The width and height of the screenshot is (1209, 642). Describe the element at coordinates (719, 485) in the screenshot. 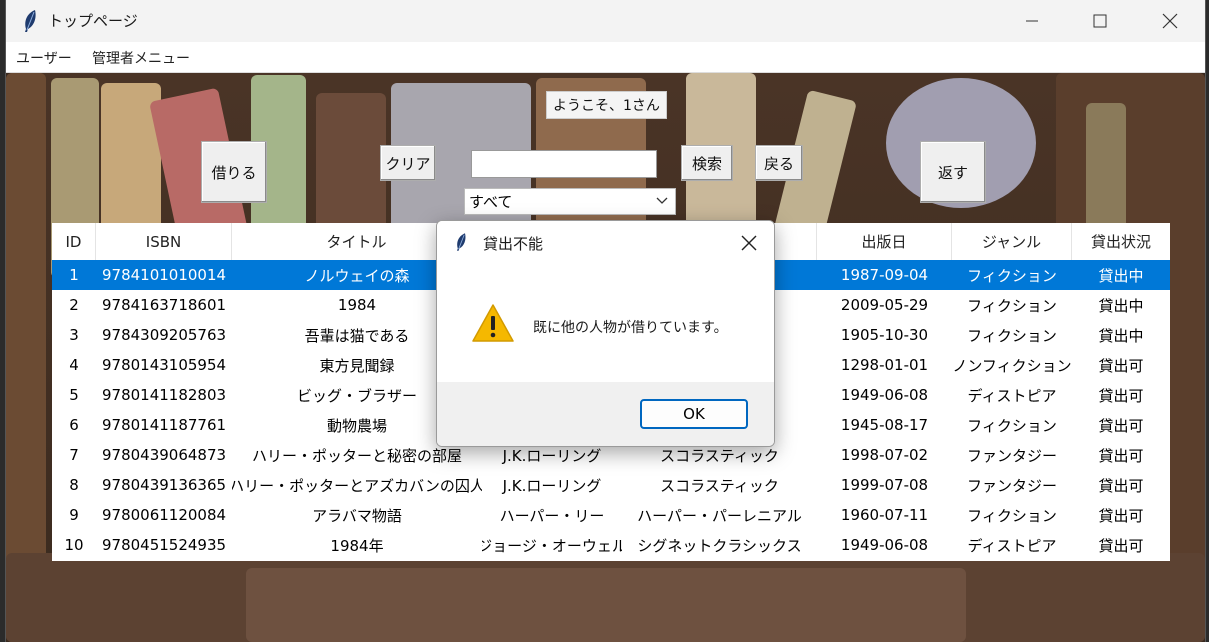

I see `cell-publisher: スコラスティック` at that location.